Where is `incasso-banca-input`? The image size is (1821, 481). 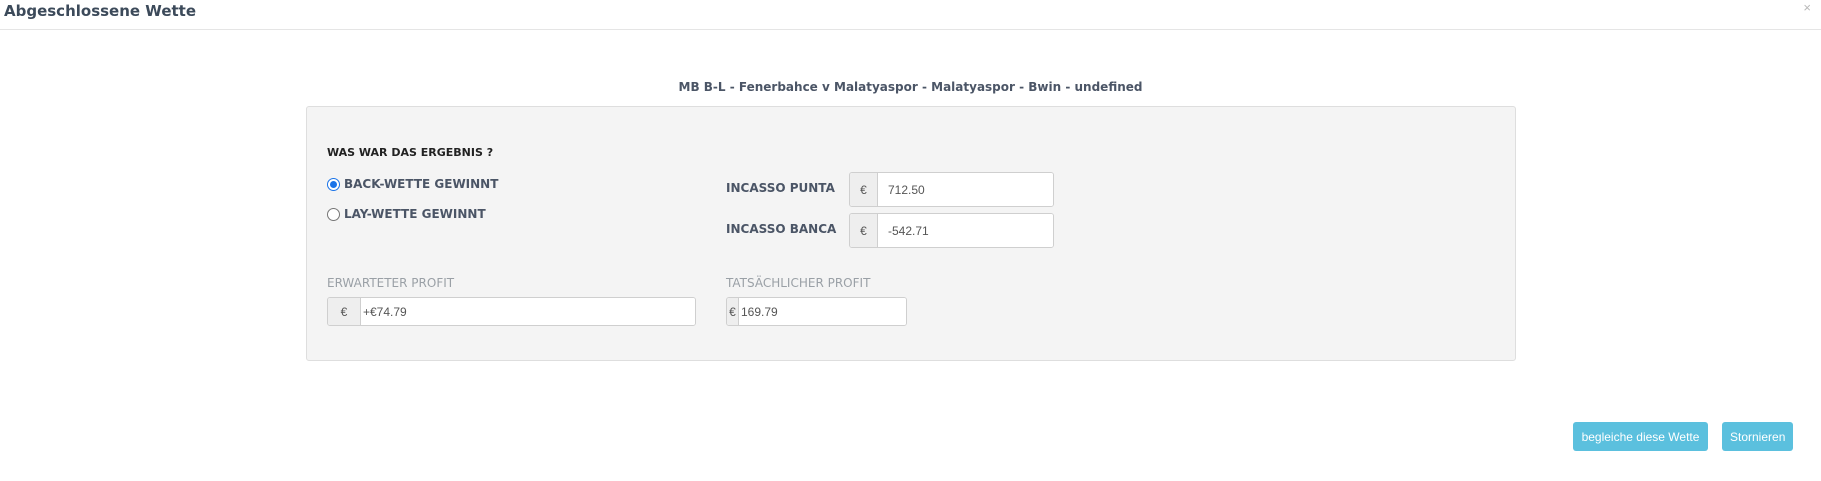
incasso-banca-input is located at coordinates (965, 230).